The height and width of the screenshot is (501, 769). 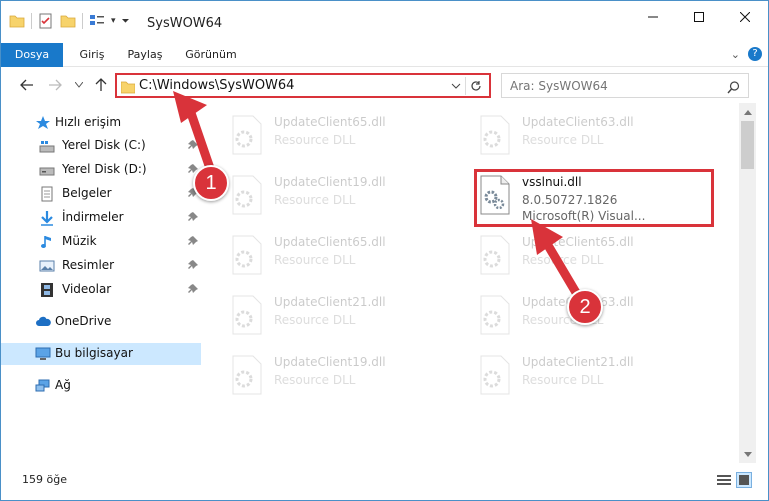 I want to click on search-box, so click(x=625, y=85).